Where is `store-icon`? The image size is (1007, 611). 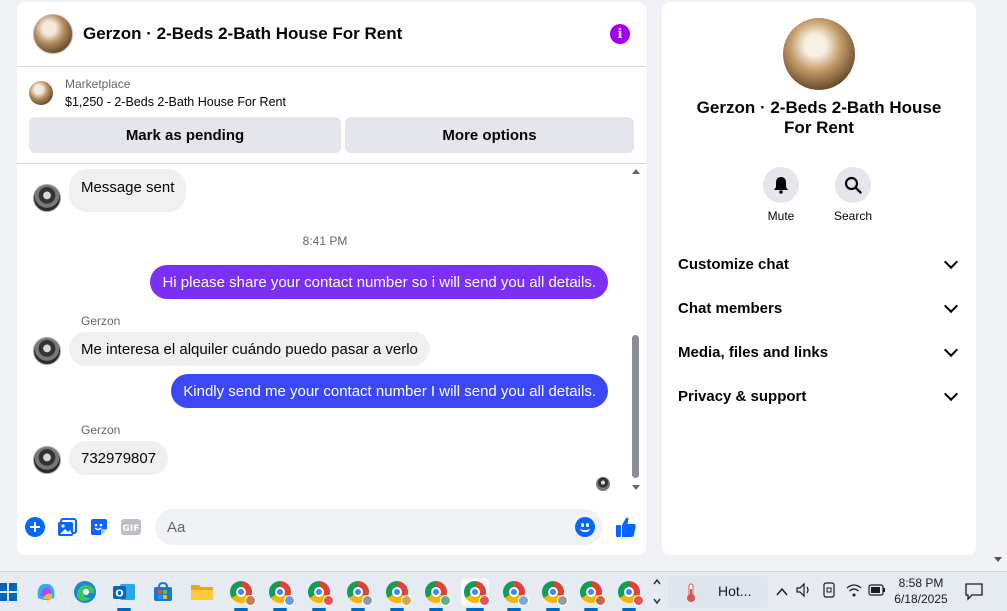 store-icon is located at coordinates (163, 592).